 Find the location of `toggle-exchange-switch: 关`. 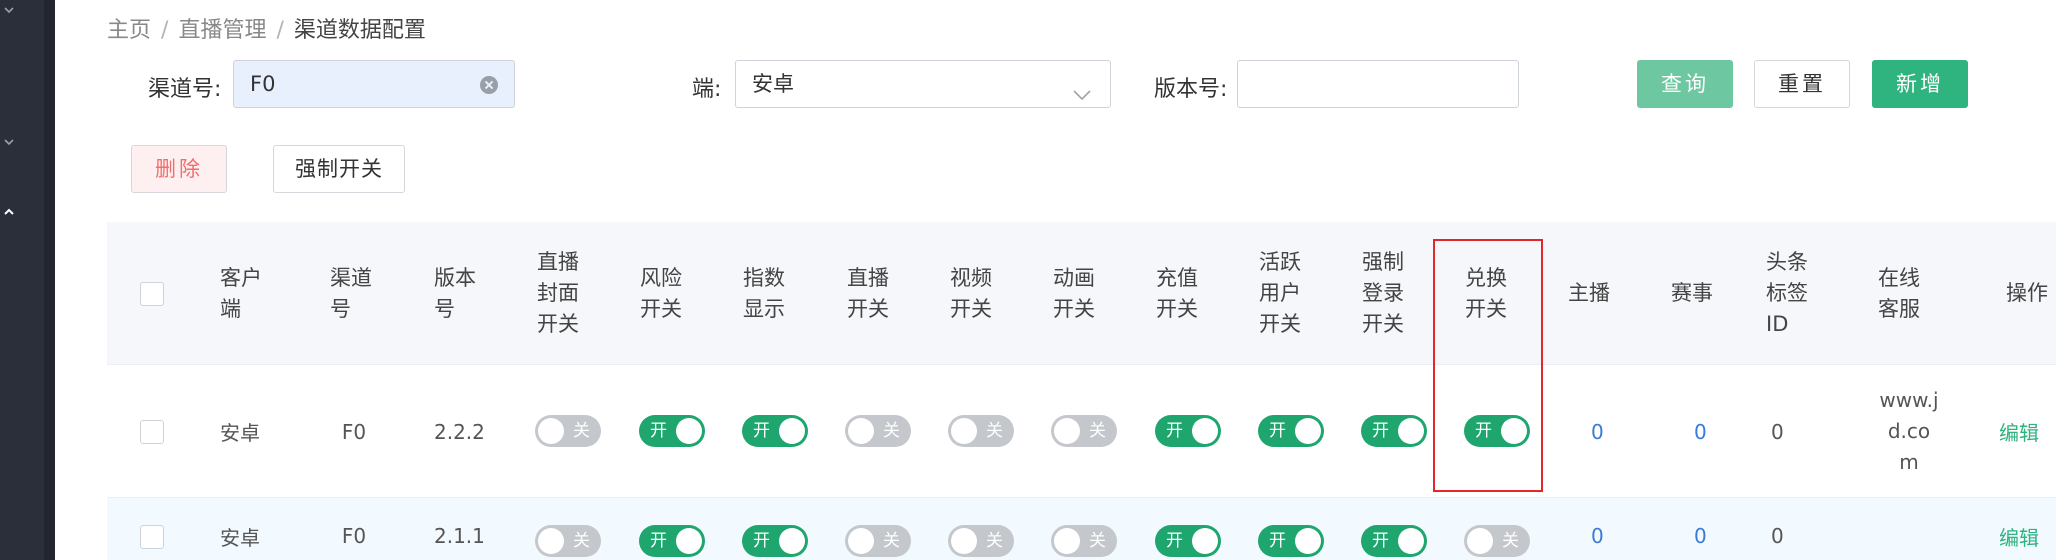

toggle-exchange-switch: 关 is located at coordinates (1497, 541).